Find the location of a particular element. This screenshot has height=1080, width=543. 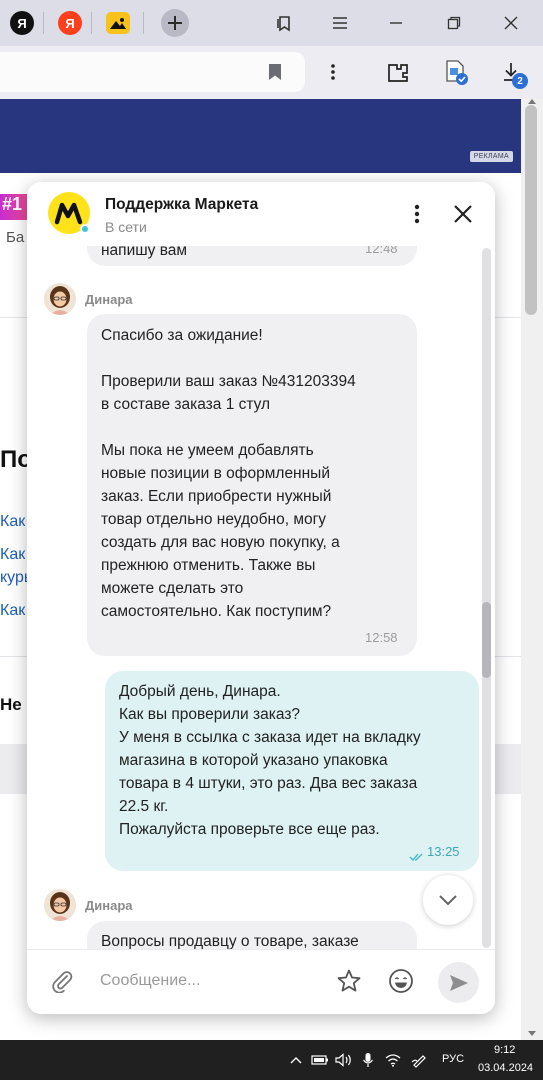

message-time: 12:58 is located at coordinates (381, 637).